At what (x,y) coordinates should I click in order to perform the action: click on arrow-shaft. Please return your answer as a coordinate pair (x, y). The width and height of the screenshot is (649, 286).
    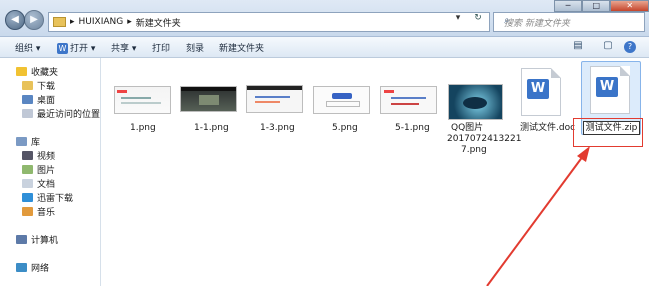
    Looking at the image, I should click on (536, 218).